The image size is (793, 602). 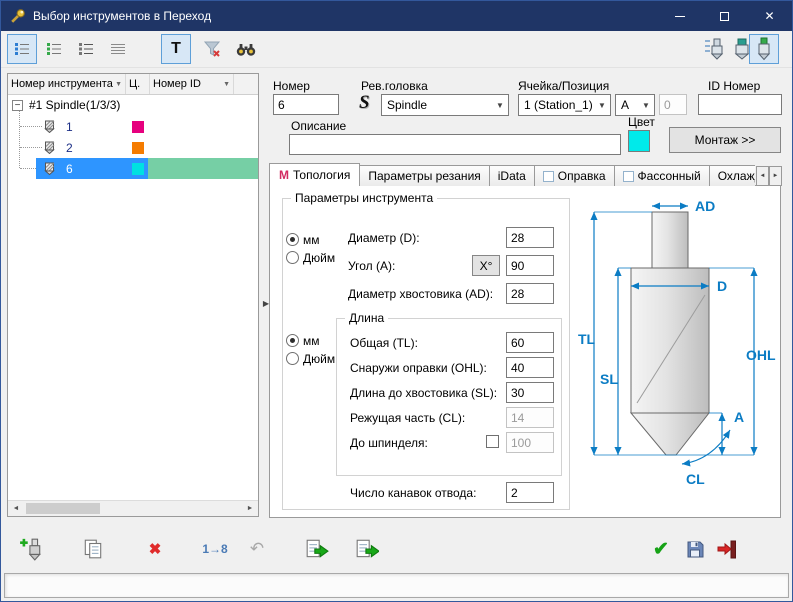 I want to click on exit-button, so click(x=727, y=549).